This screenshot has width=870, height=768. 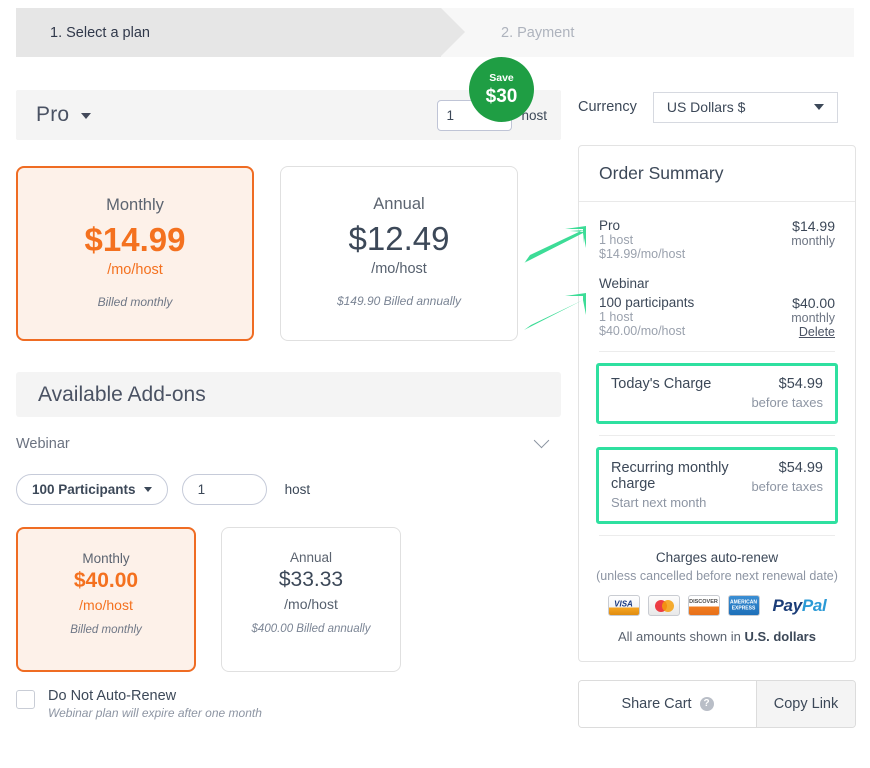 What do you see at coordinates (607, 107) in the screenshot?
I see `currency-label: Currency` at bounding box center [607, 107].